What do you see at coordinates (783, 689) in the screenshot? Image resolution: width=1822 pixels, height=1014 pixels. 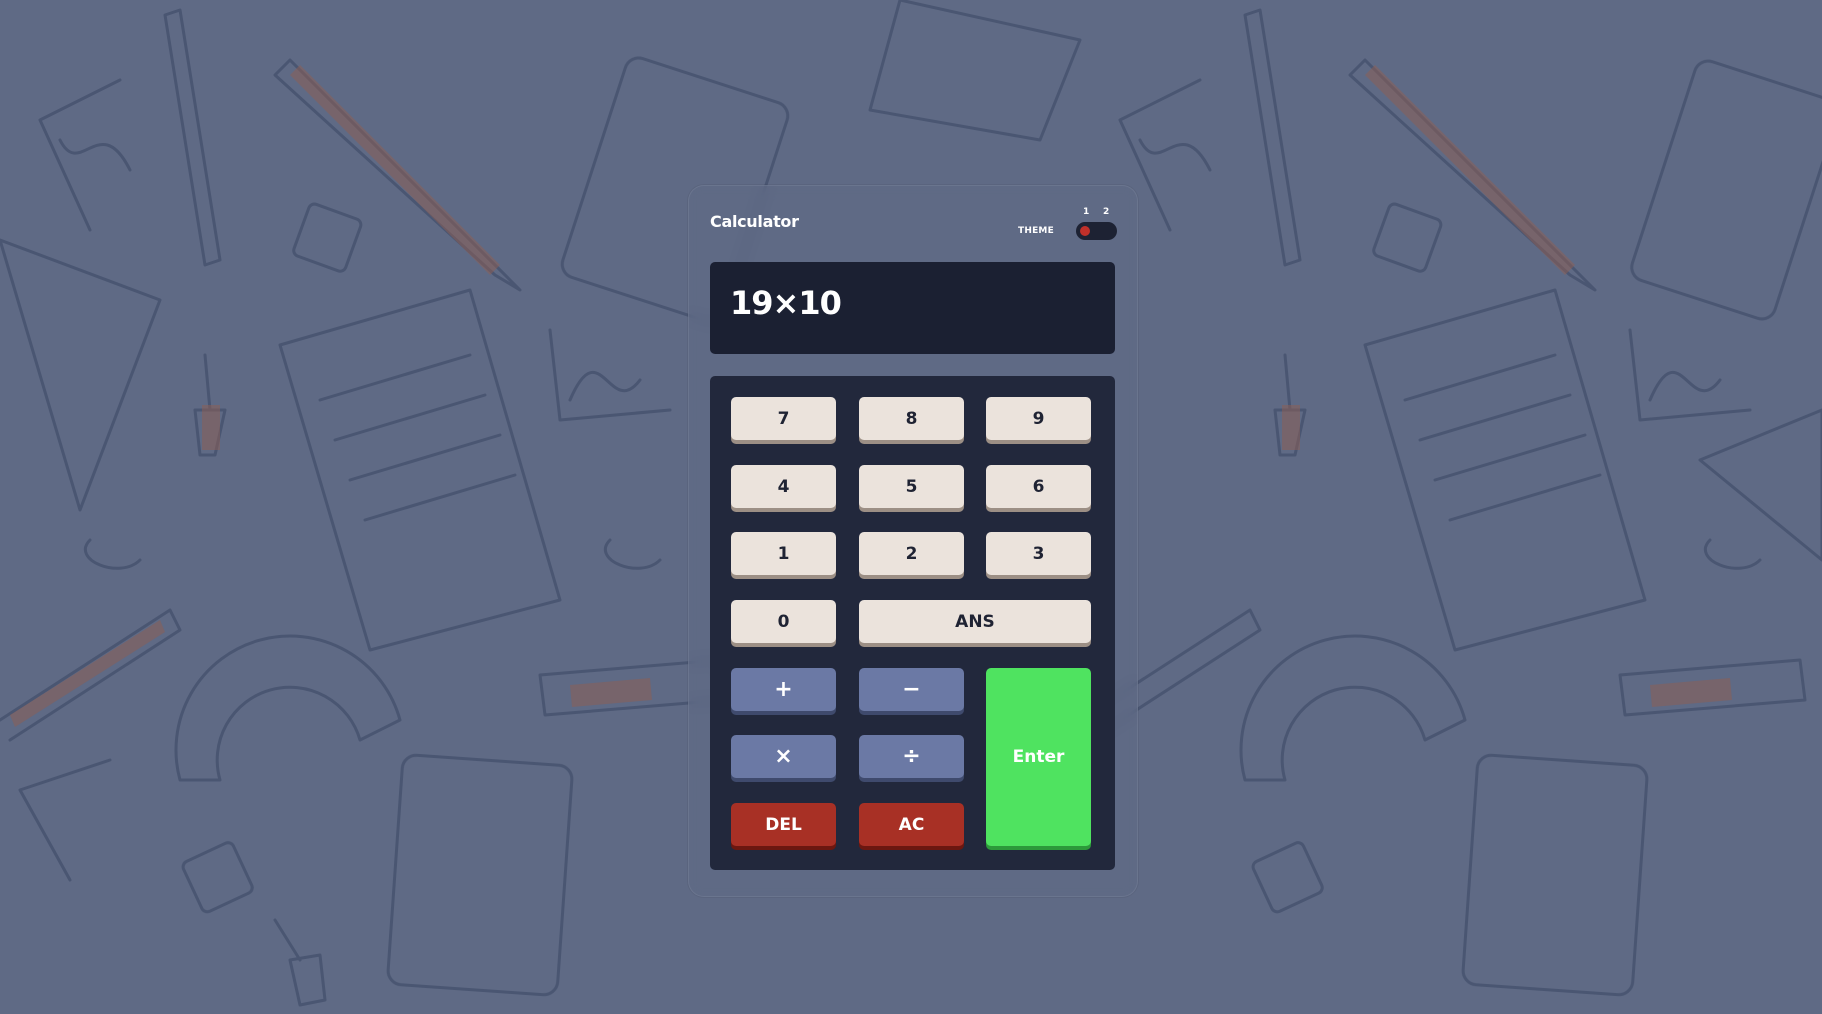 I see `plus-button: +` at bounding box center [783, 689].